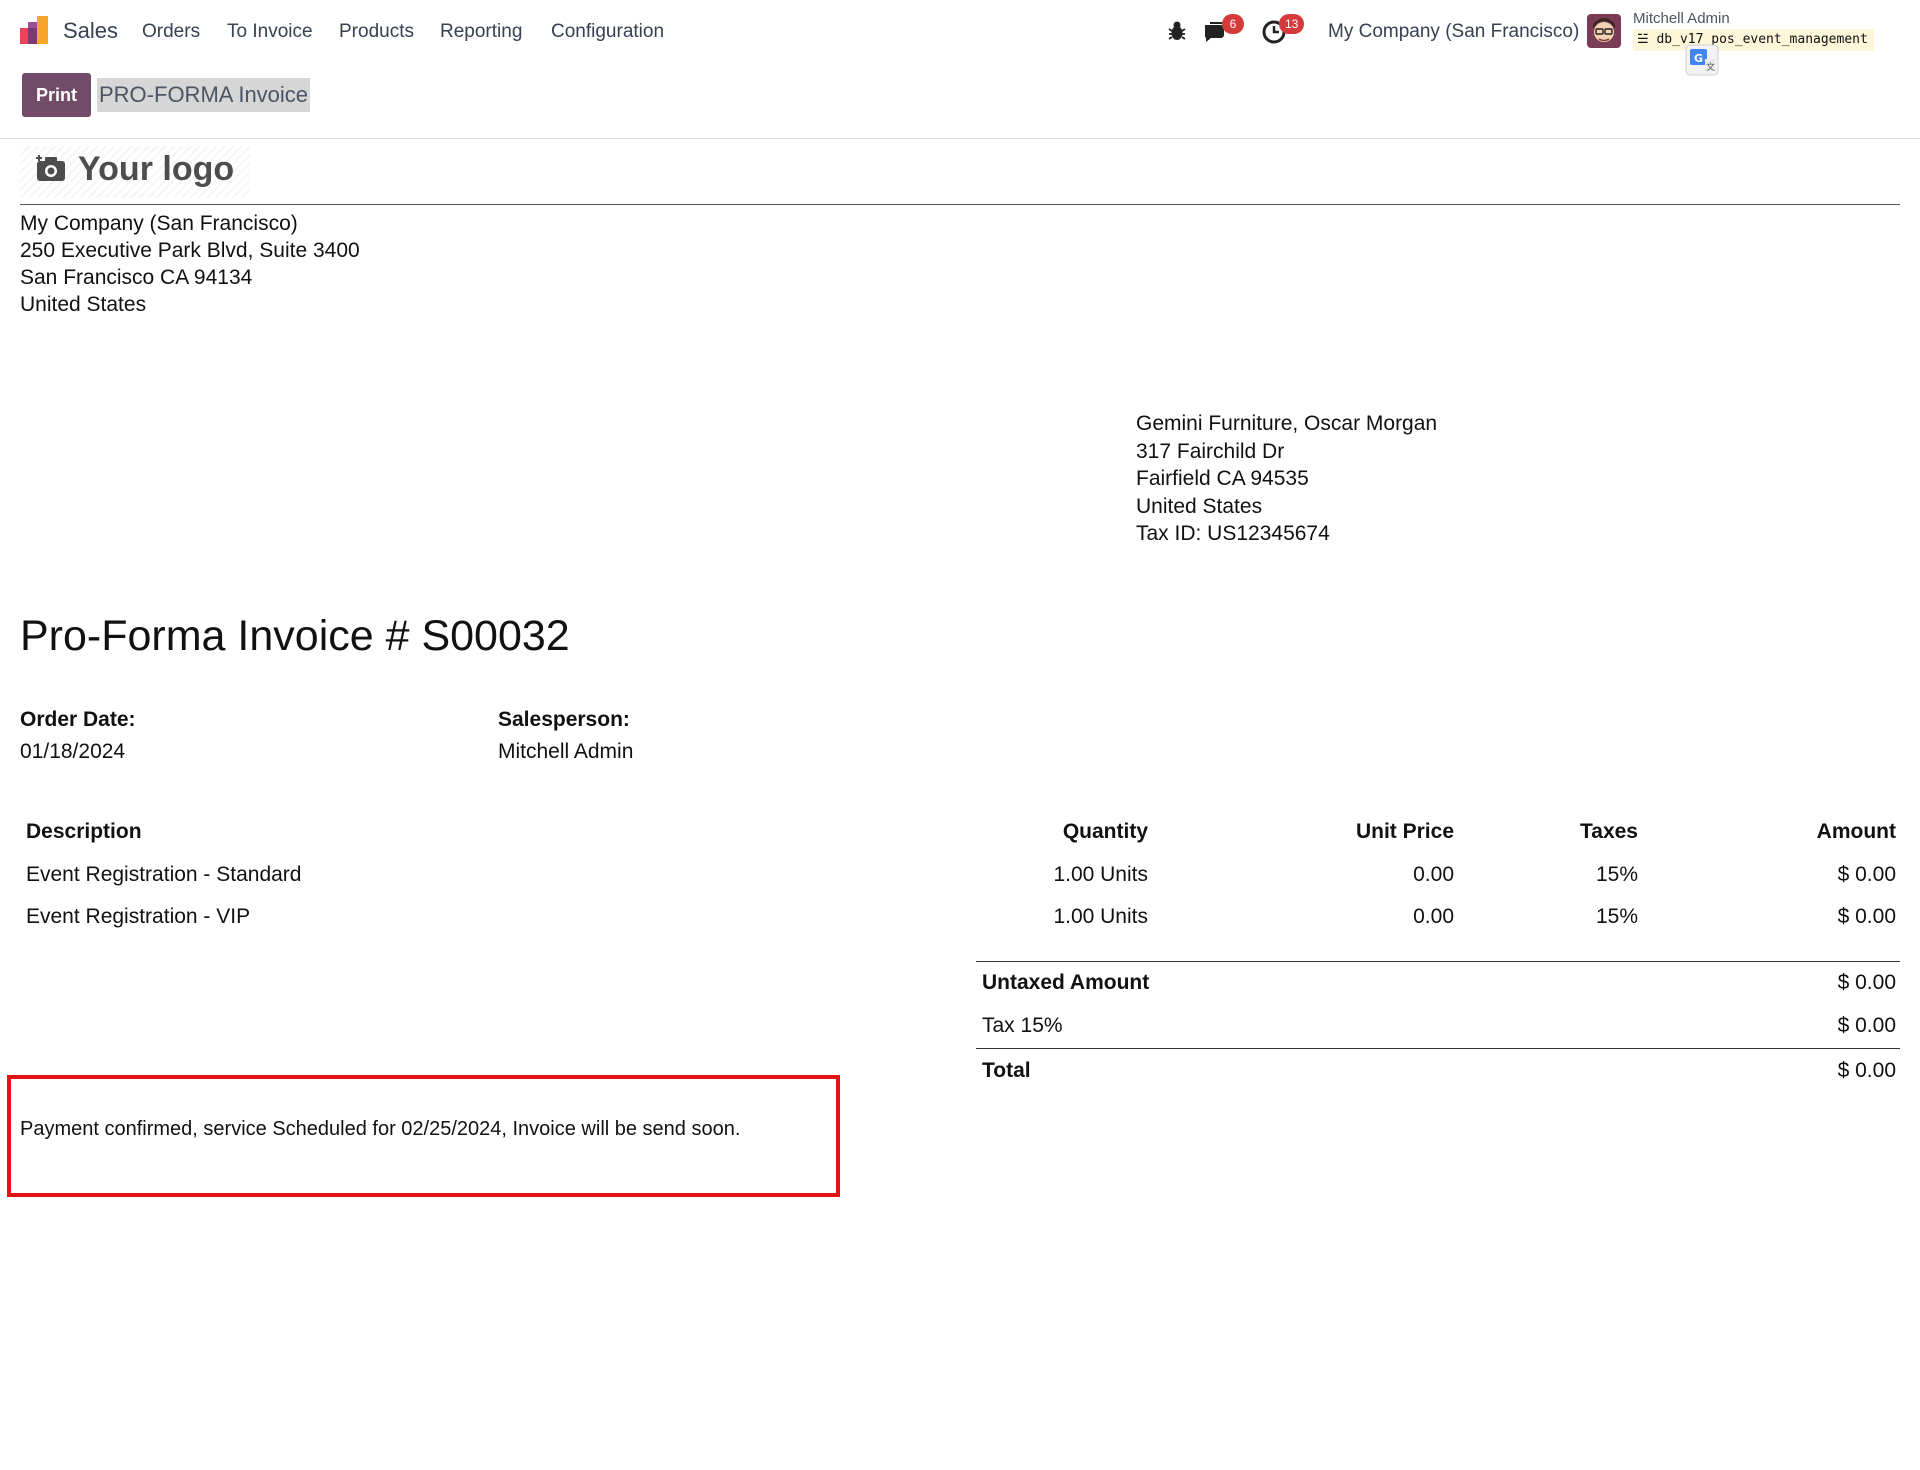 The height and width of the screenshot is (1470, 1920). What do you see at coordinates (1866, 982) in the screenshot?
I see `untaxed-value: $ 0.00` at bounding box center [1866, 982].